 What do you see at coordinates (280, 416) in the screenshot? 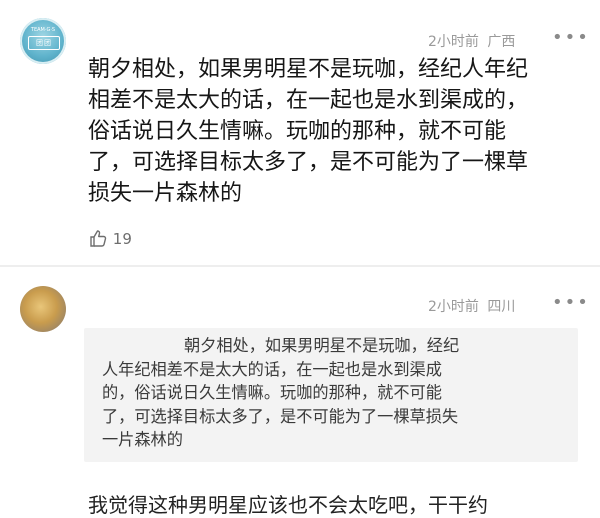
I see `quoted-text-line: 了，可选择目标太多了，是不可能为了一棵草损失` at bounding box center [280, 416].